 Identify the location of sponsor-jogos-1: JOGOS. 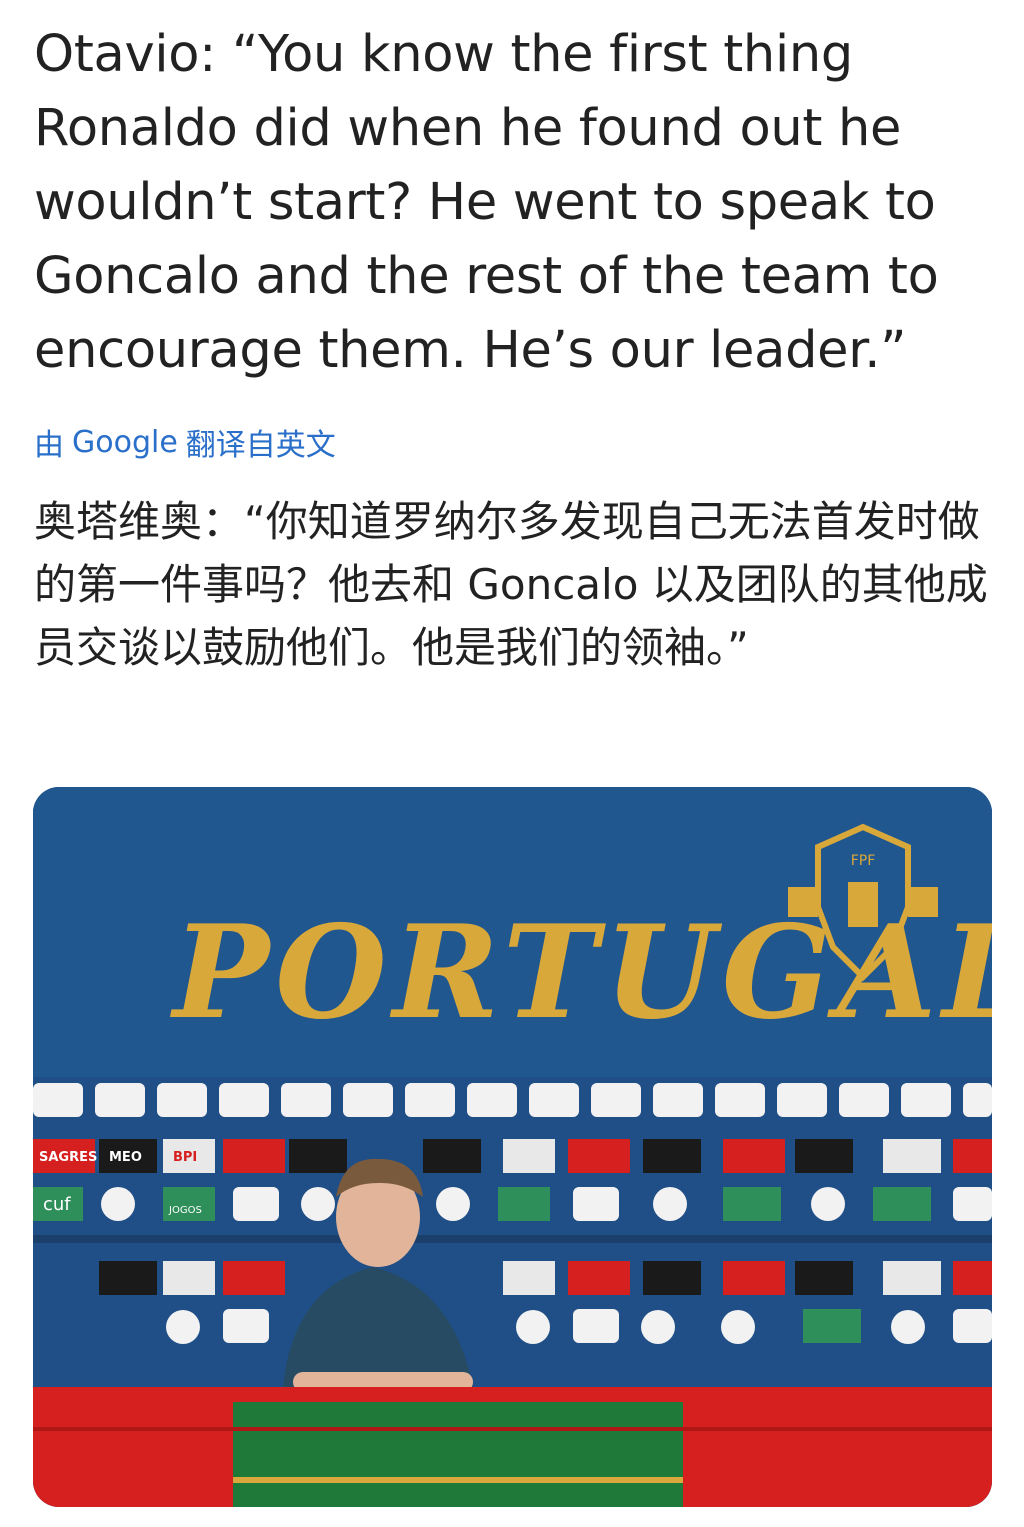
(185, 1210).